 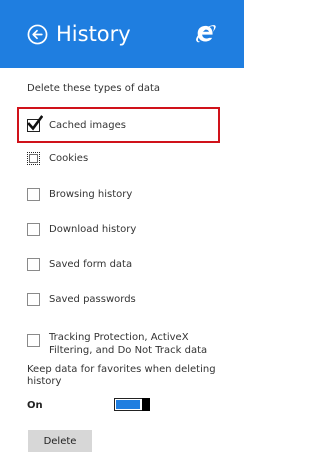 I want to click on header-bar: History, so click(x=122, y=34).